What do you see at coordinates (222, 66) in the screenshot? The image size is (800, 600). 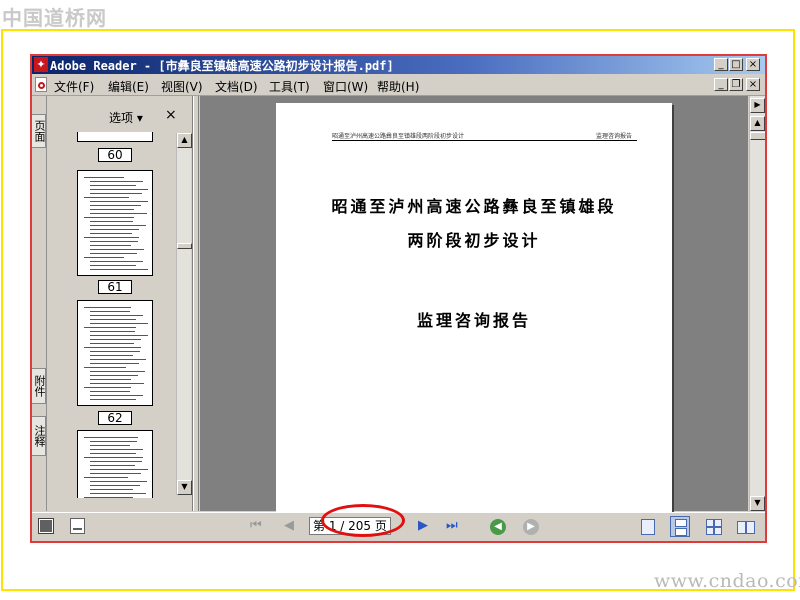 I see `window-title: Adobe Reader - [市彝良至镇雄高速公路初步设计报告.pdf]` at bounding box center [222, 66].